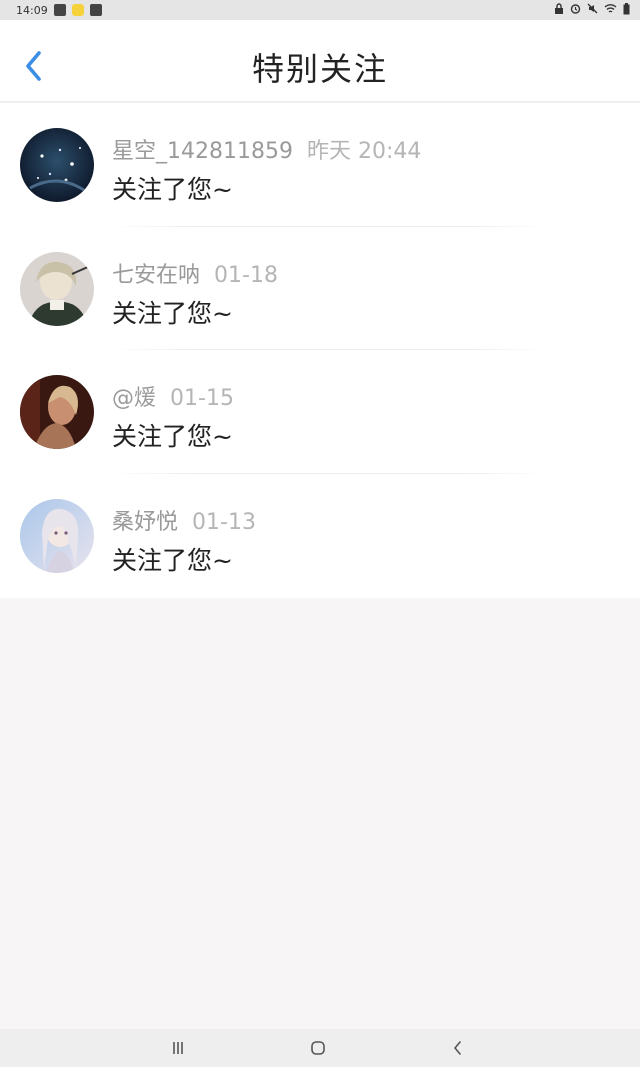 This screenshot has height=1067, width=640. I want to click on system-back-button, so click(458, 1048).